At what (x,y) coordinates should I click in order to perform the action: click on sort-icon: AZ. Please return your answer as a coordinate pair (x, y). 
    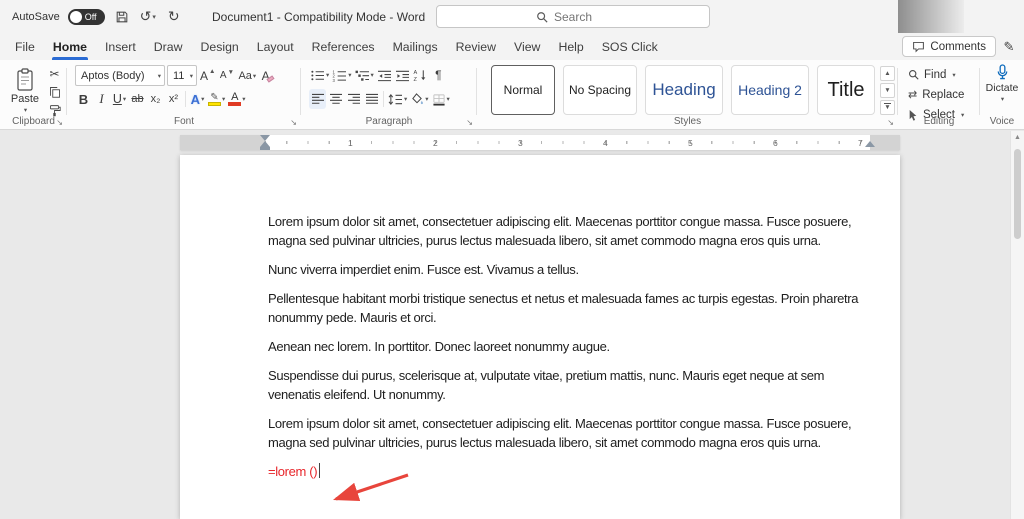
    Looking at the image, I should click on (420, 76).